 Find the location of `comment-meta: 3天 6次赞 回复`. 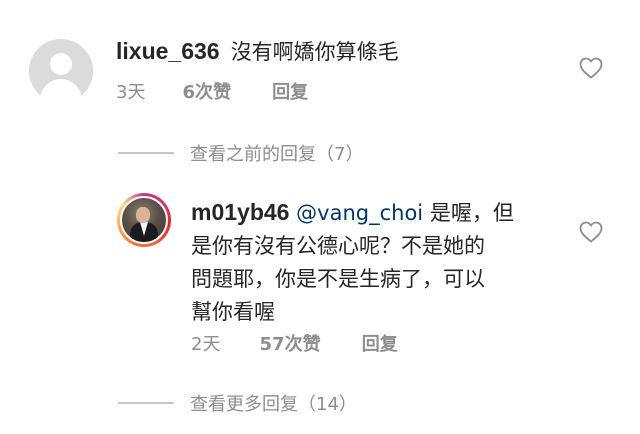

comment-meta: 3天 6次赞 回复 is located at coordinates (212, 91).